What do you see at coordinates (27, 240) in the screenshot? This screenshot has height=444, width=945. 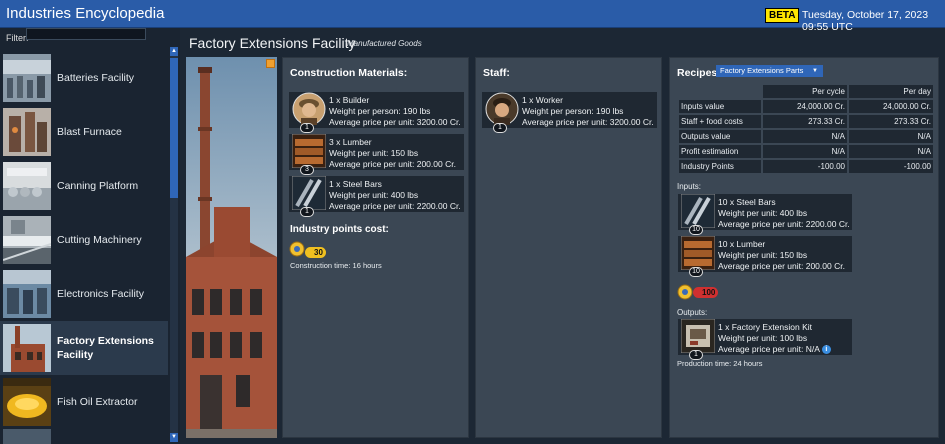 I see `cutting-machinery-thumb` at bounding box center [27, 240].